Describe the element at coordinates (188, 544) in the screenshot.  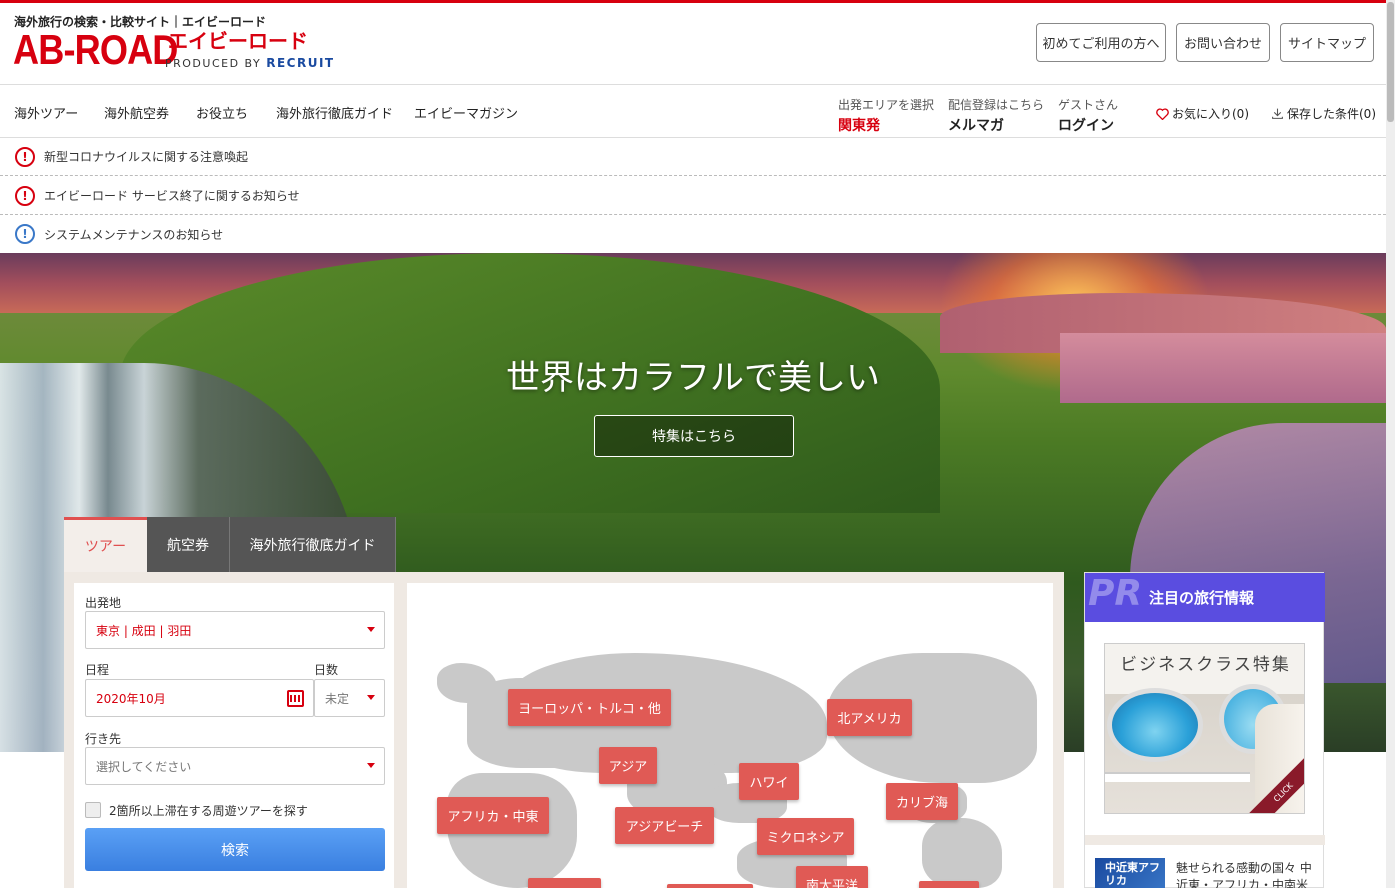
I see `tab-flights: 航空券` at that location.